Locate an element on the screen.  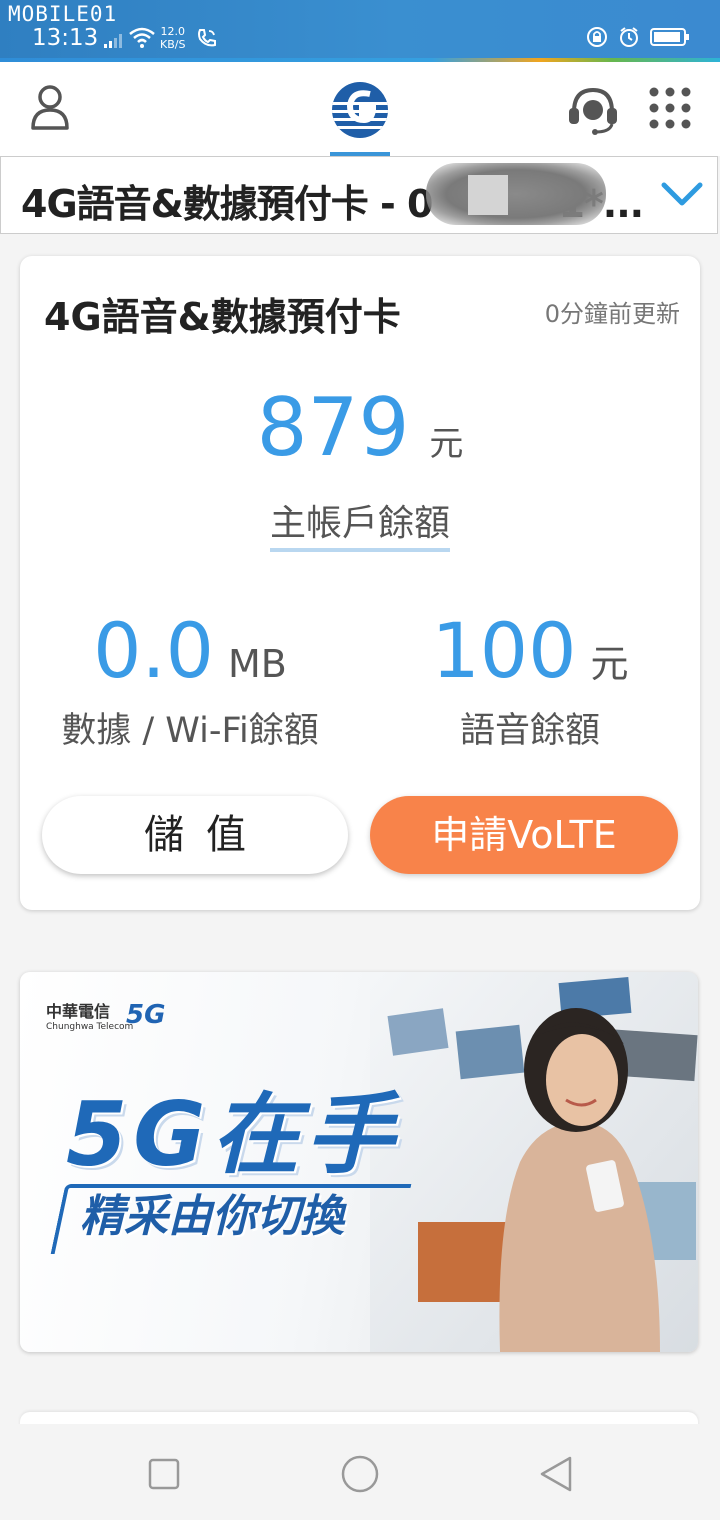
lock-rotation-icon is located at coordinates (597, 37).